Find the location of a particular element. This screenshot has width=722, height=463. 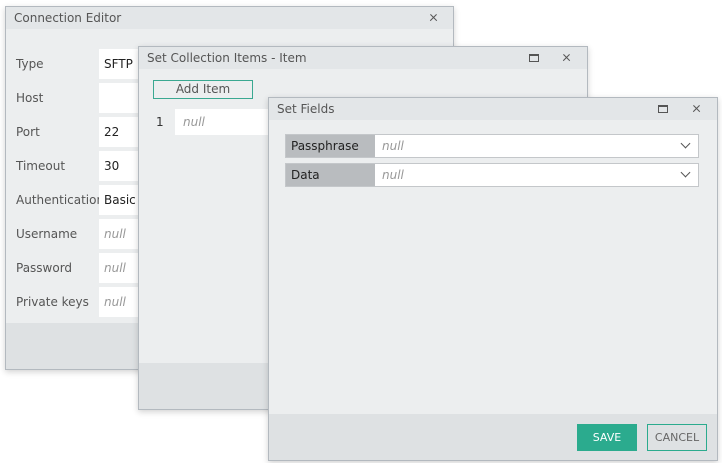

field-label-private-keys: Private keys is located at coordinates (52, 302).